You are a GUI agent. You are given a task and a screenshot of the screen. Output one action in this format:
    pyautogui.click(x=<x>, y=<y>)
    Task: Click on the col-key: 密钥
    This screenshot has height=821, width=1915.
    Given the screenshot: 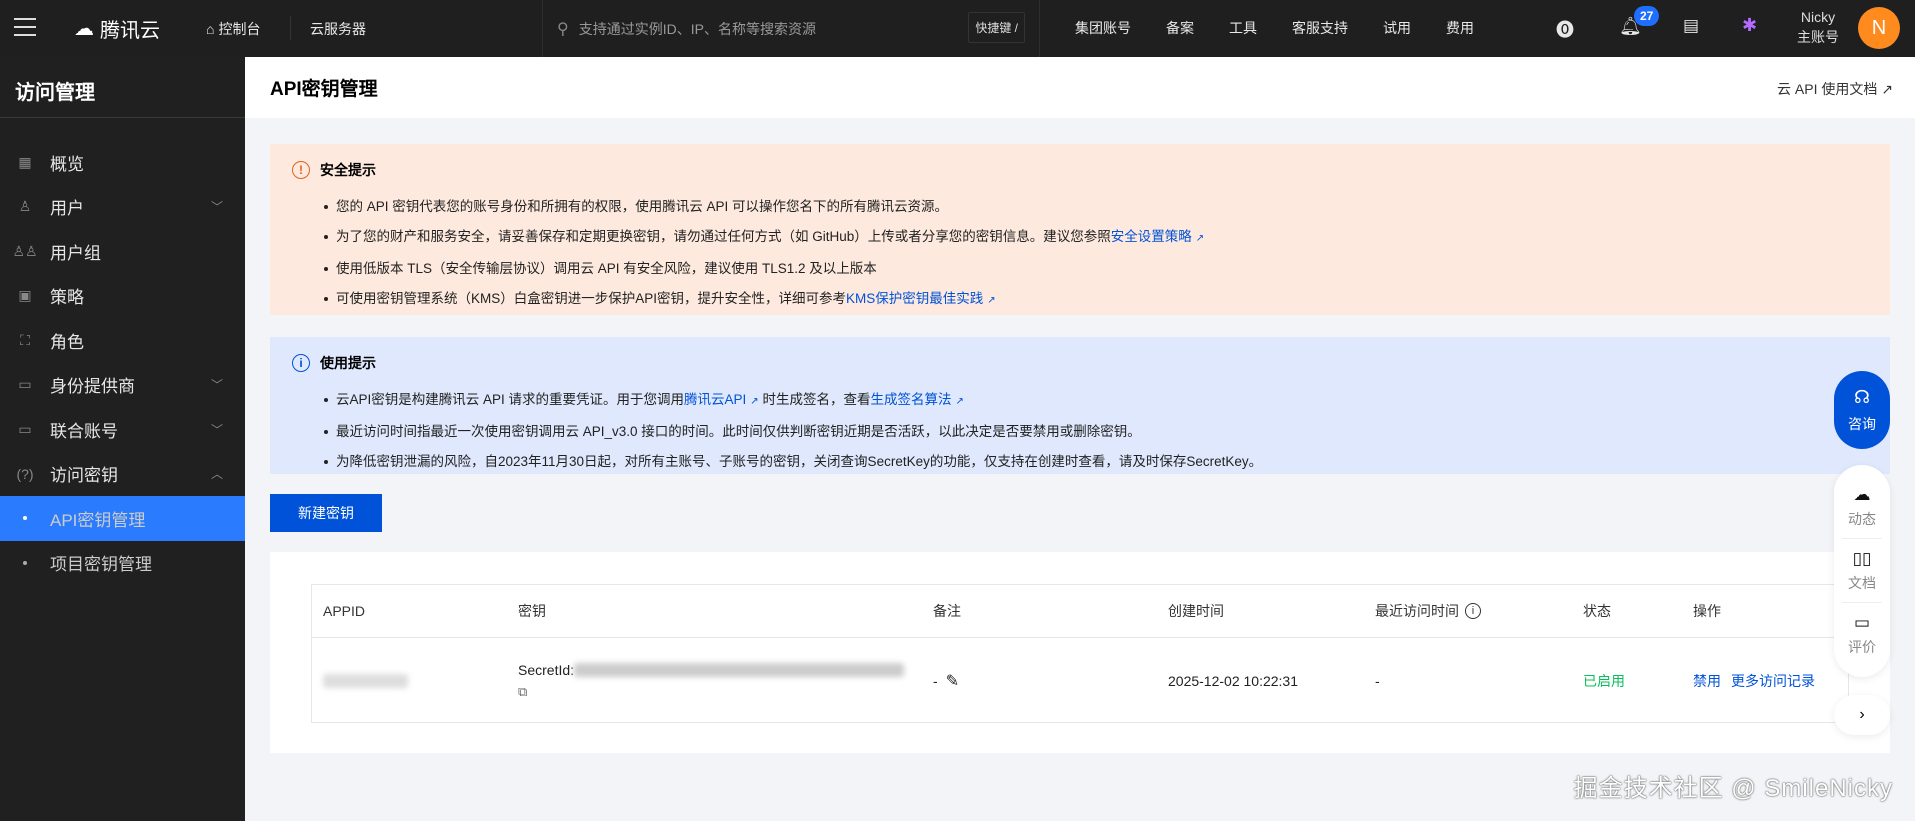 What is the action you would take?
    pyautogui.click(x=532, y=611)
    